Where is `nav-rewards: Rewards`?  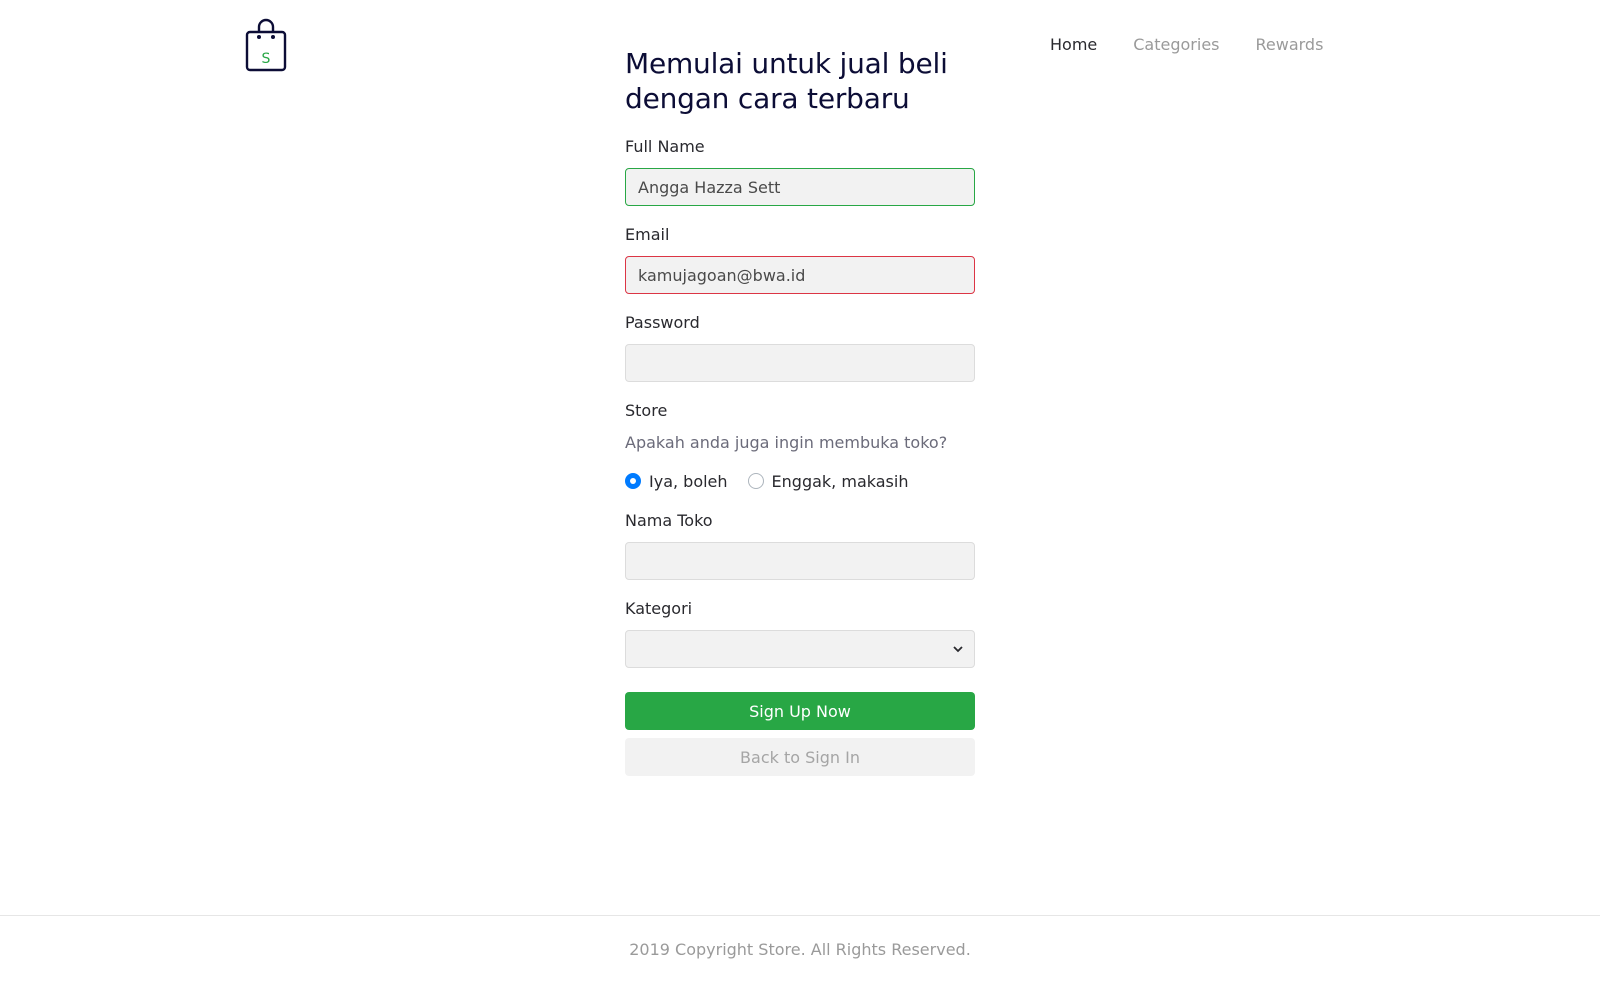
nav-rewards: Rewards is located at coordinates (1290, 45).